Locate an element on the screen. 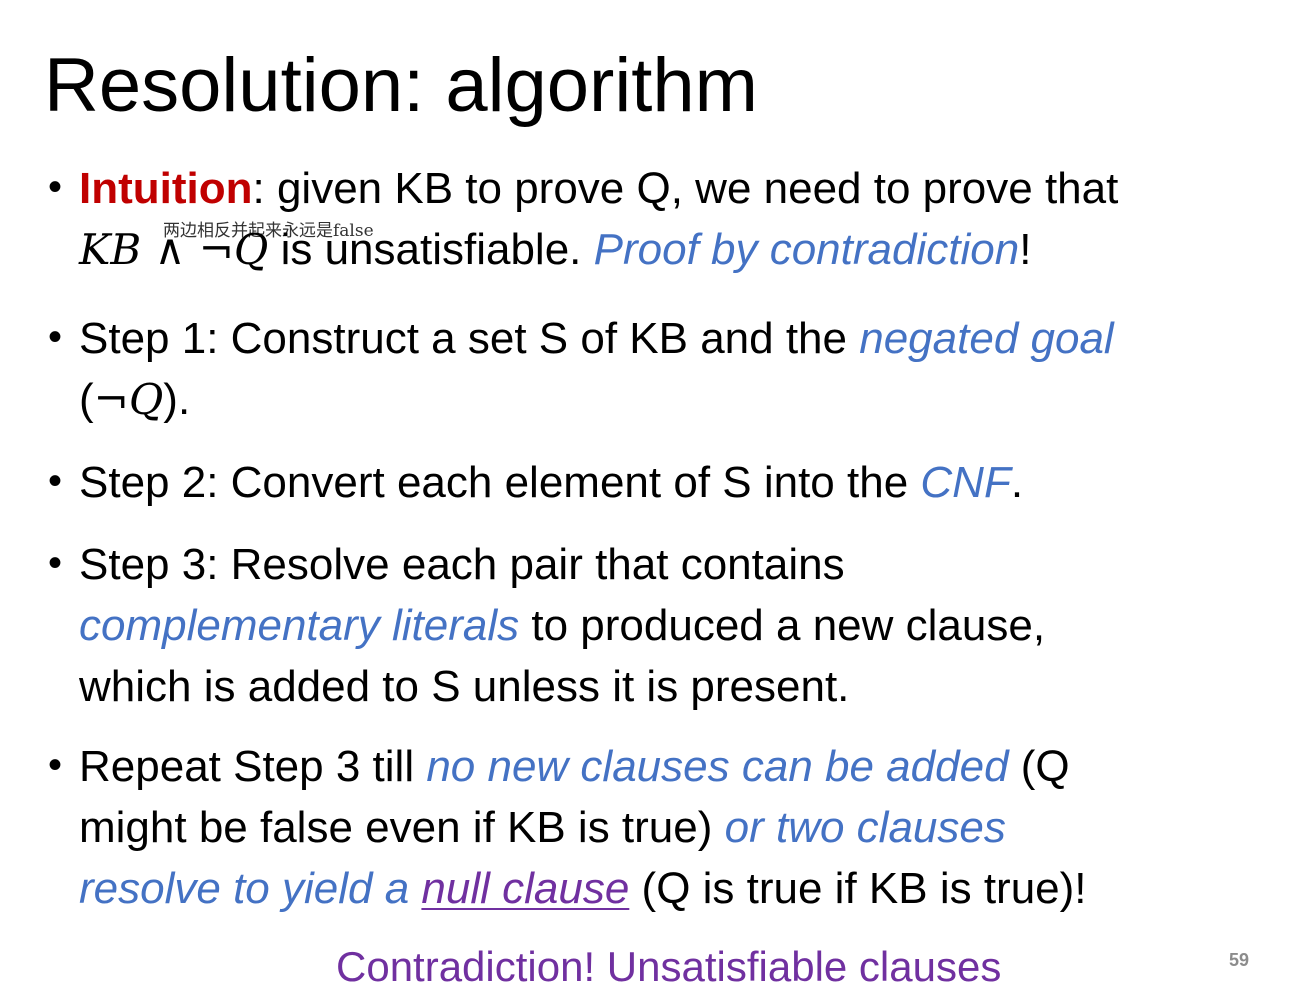 This screenshot has width=1290, height=1005. unsatisfiable-text: is unsatisfiable. is located at coordinates (431, 249).